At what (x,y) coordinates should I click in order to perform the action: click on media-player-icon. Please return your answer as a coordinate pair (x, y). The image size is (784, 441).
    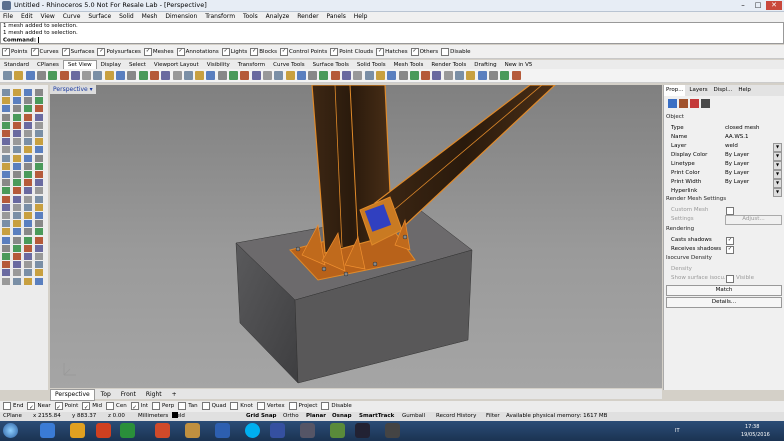
    Looking at the image, I should click on (103, 430).